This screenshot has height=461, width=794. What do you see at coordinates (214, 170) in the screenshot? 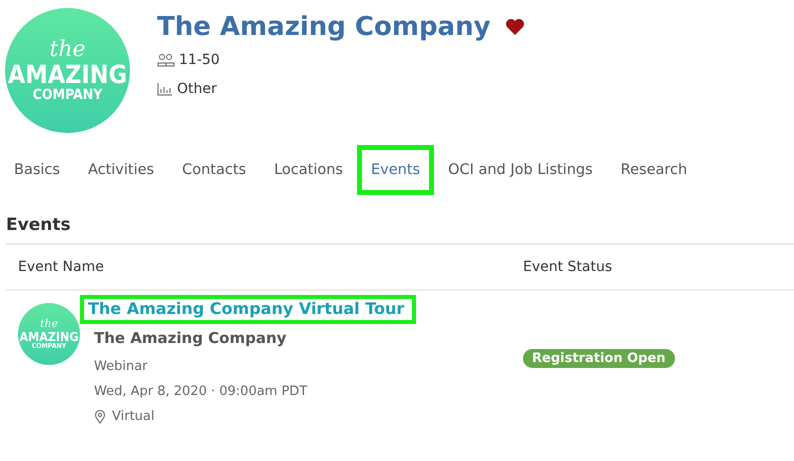
I see `tab: Contacts` at bounding box center [214, 170].